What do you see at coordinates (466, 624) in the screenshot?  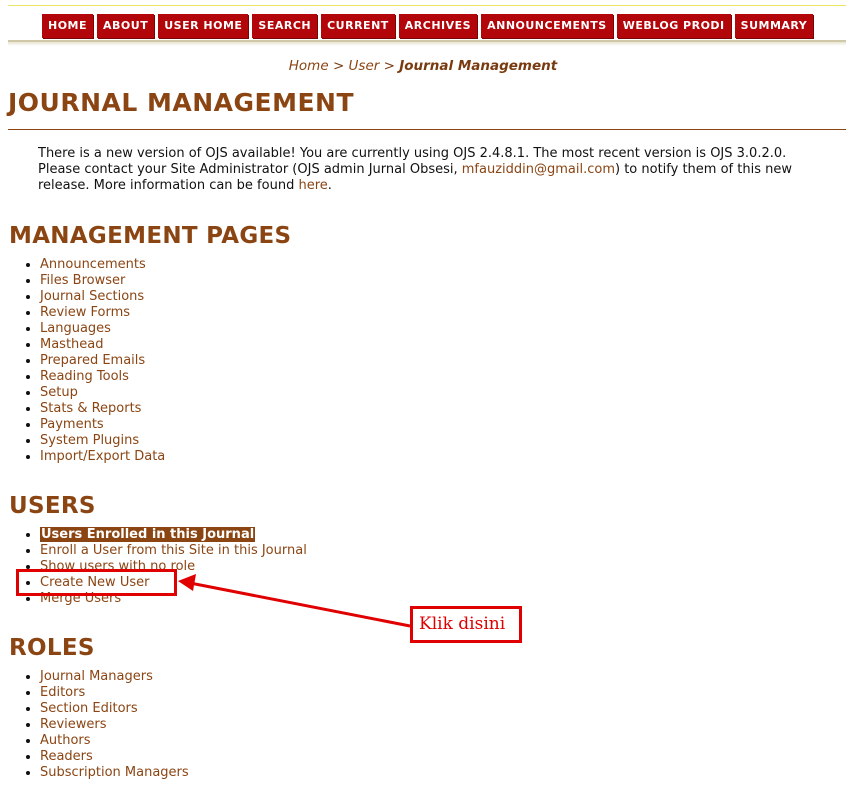 I see `annotation-callout: Klik disini` at bounding box center [466, 624].